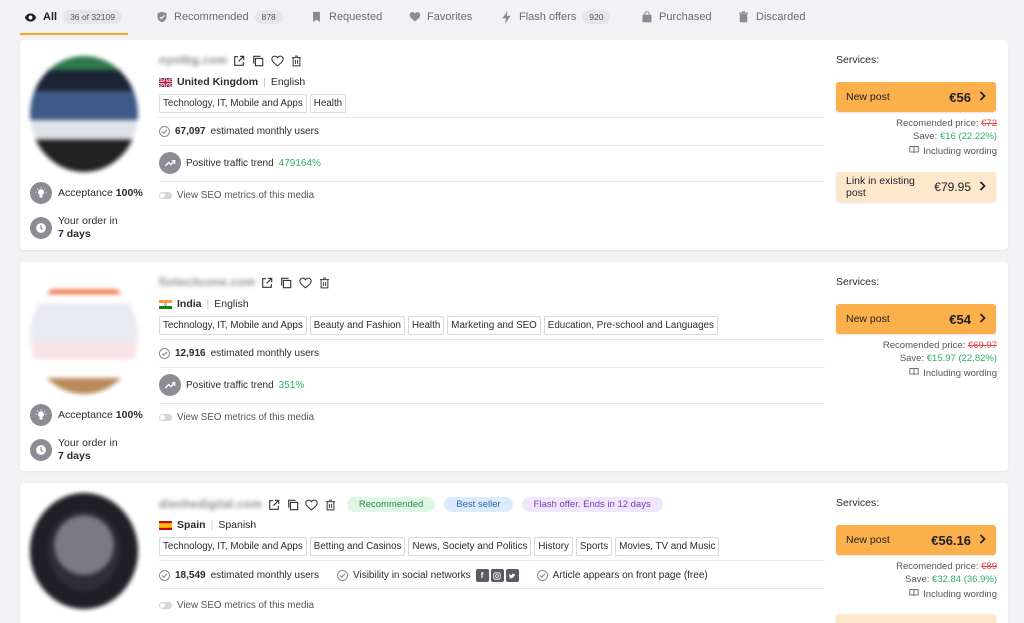  Describe the element at coordinates (916, 97) in the screenshot. I see `new-post-button: New post €56` at that location.